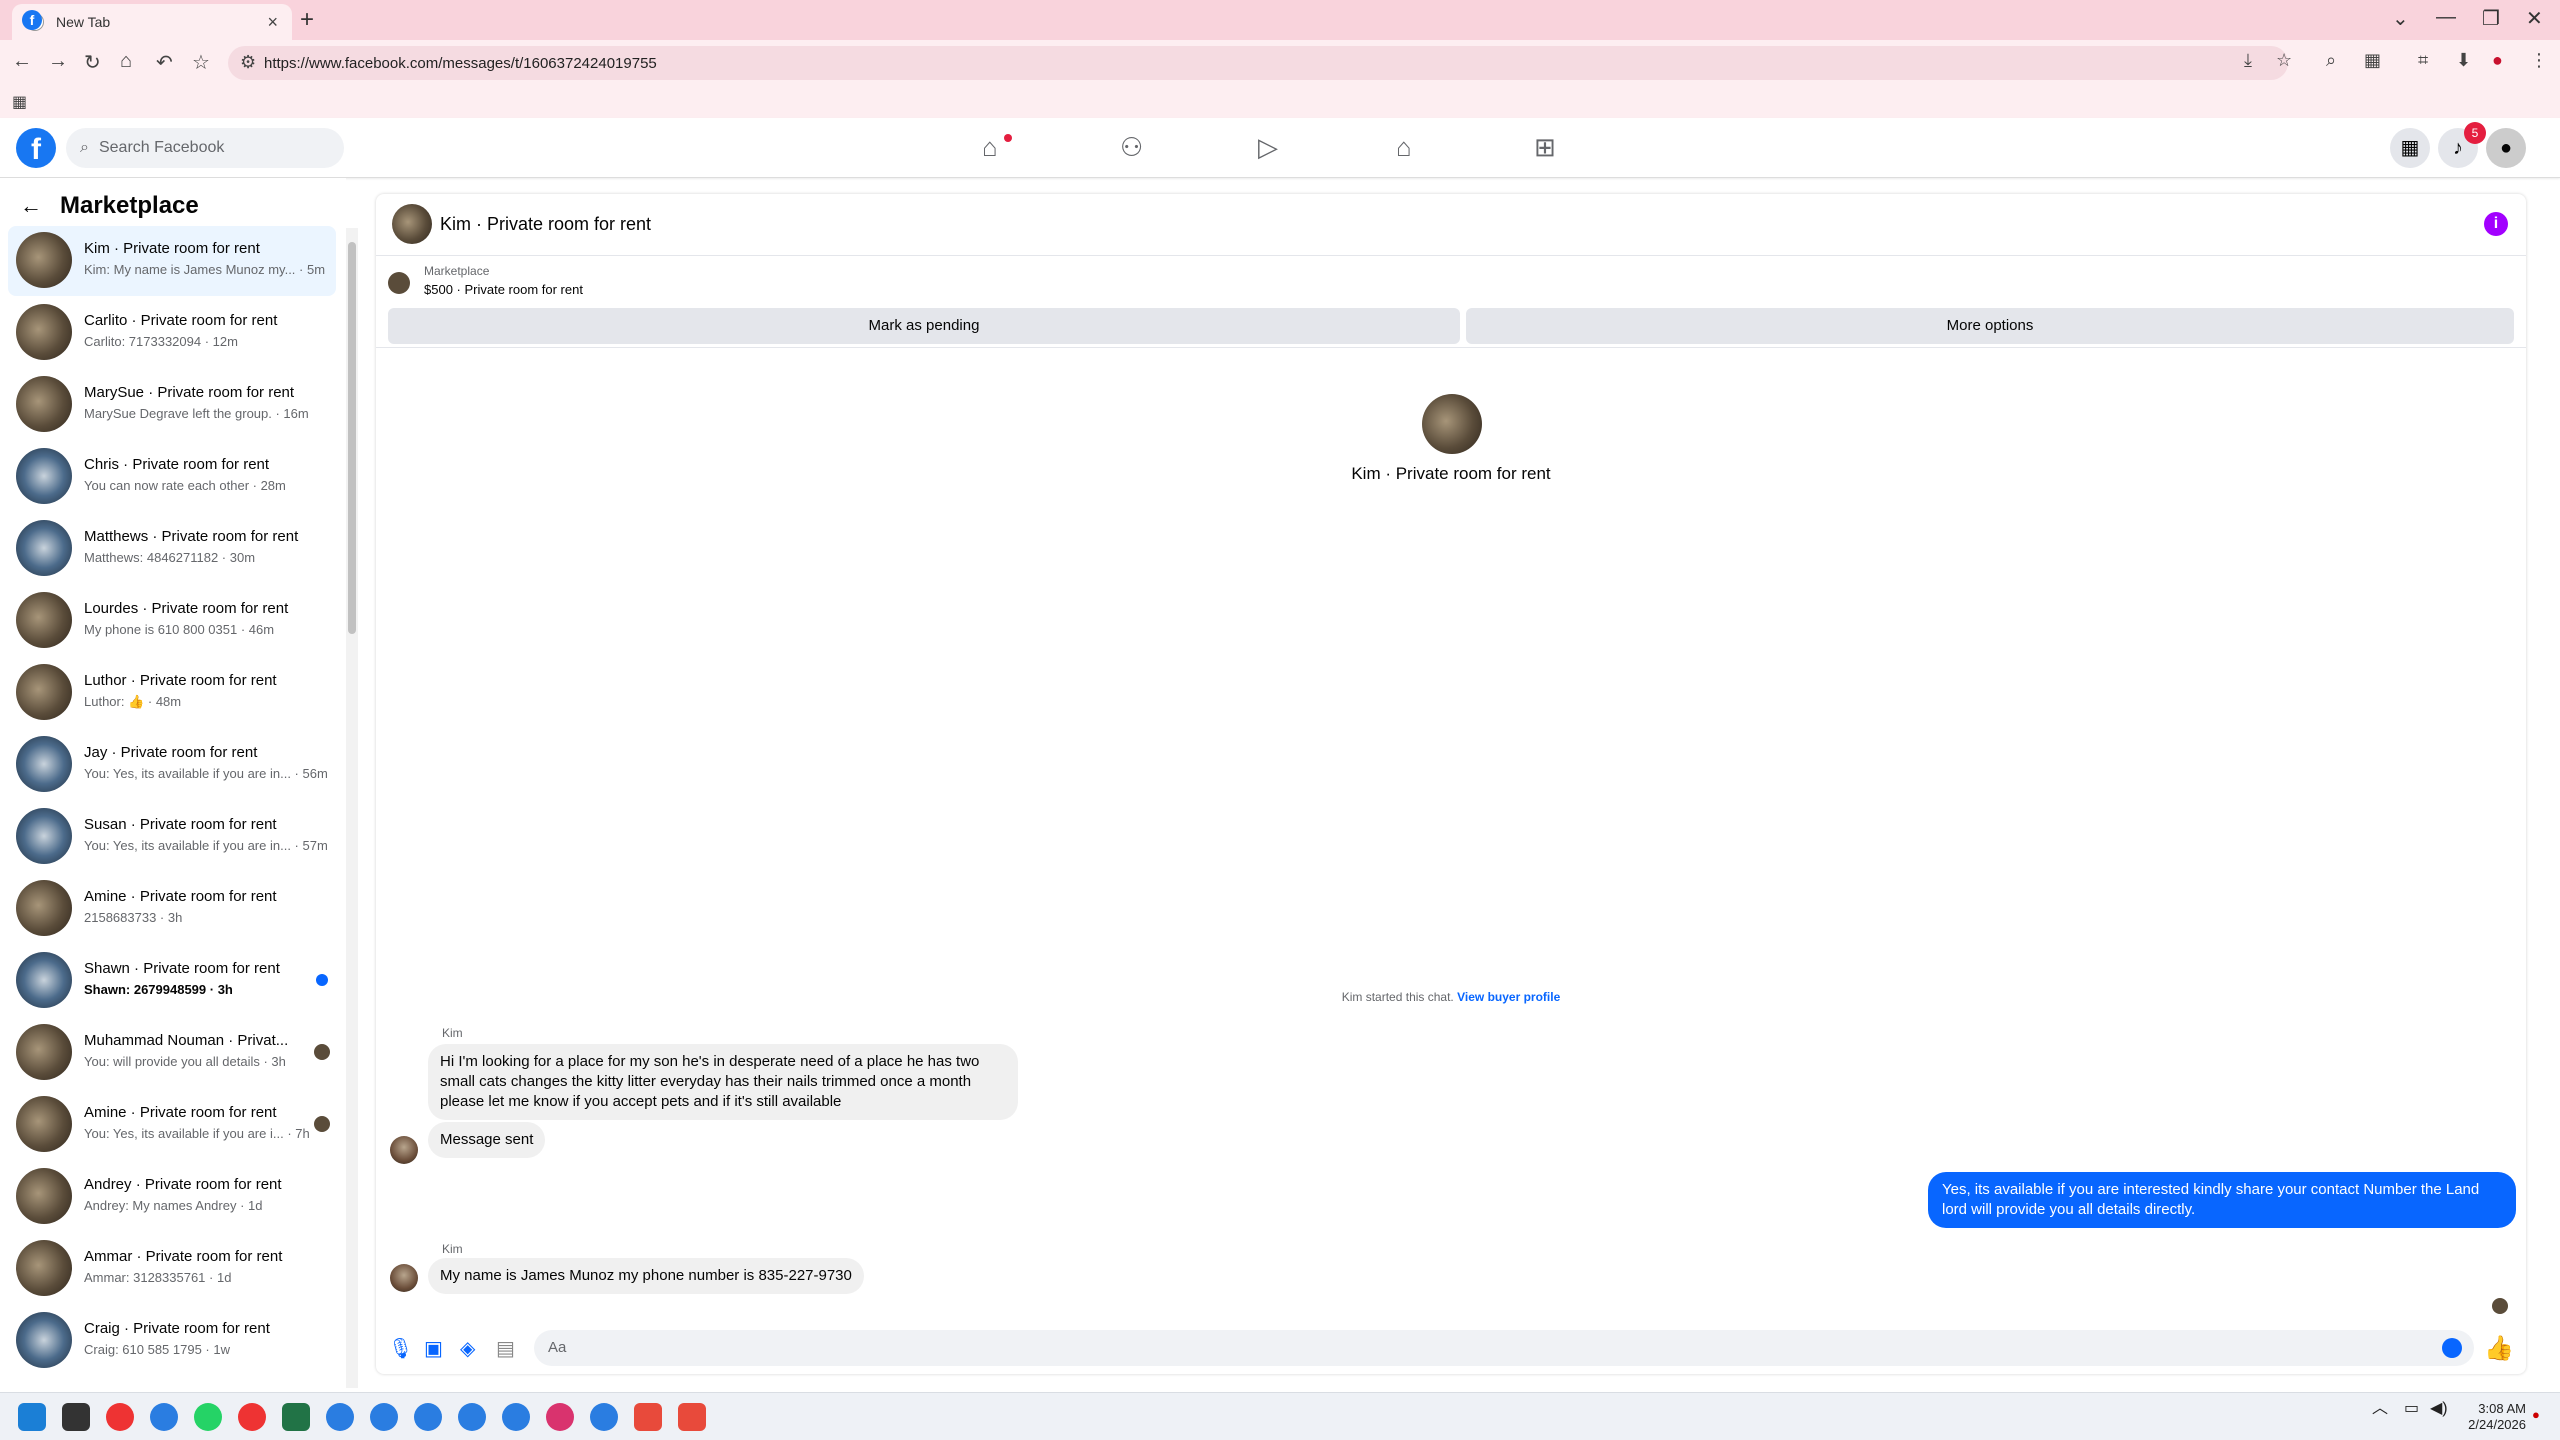 The height and width of the screenshot is (1440, 2560). I want to click on view-buyer-profile-link: View buyer profile, so click(1508, 997).